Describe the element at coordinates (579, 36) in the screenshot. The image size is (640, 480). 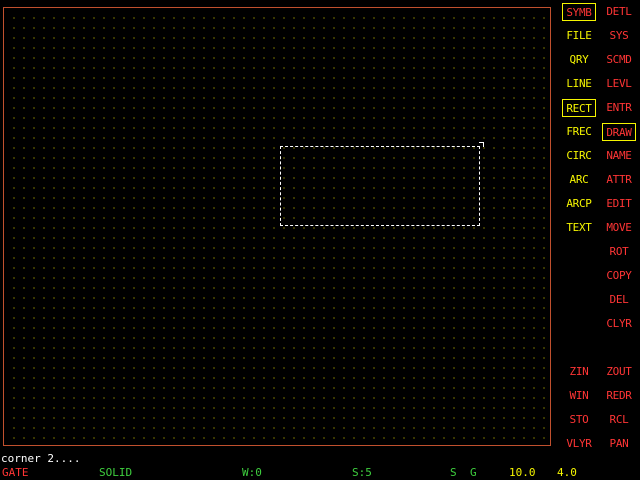
I see `menu-file: FILE` at that location.